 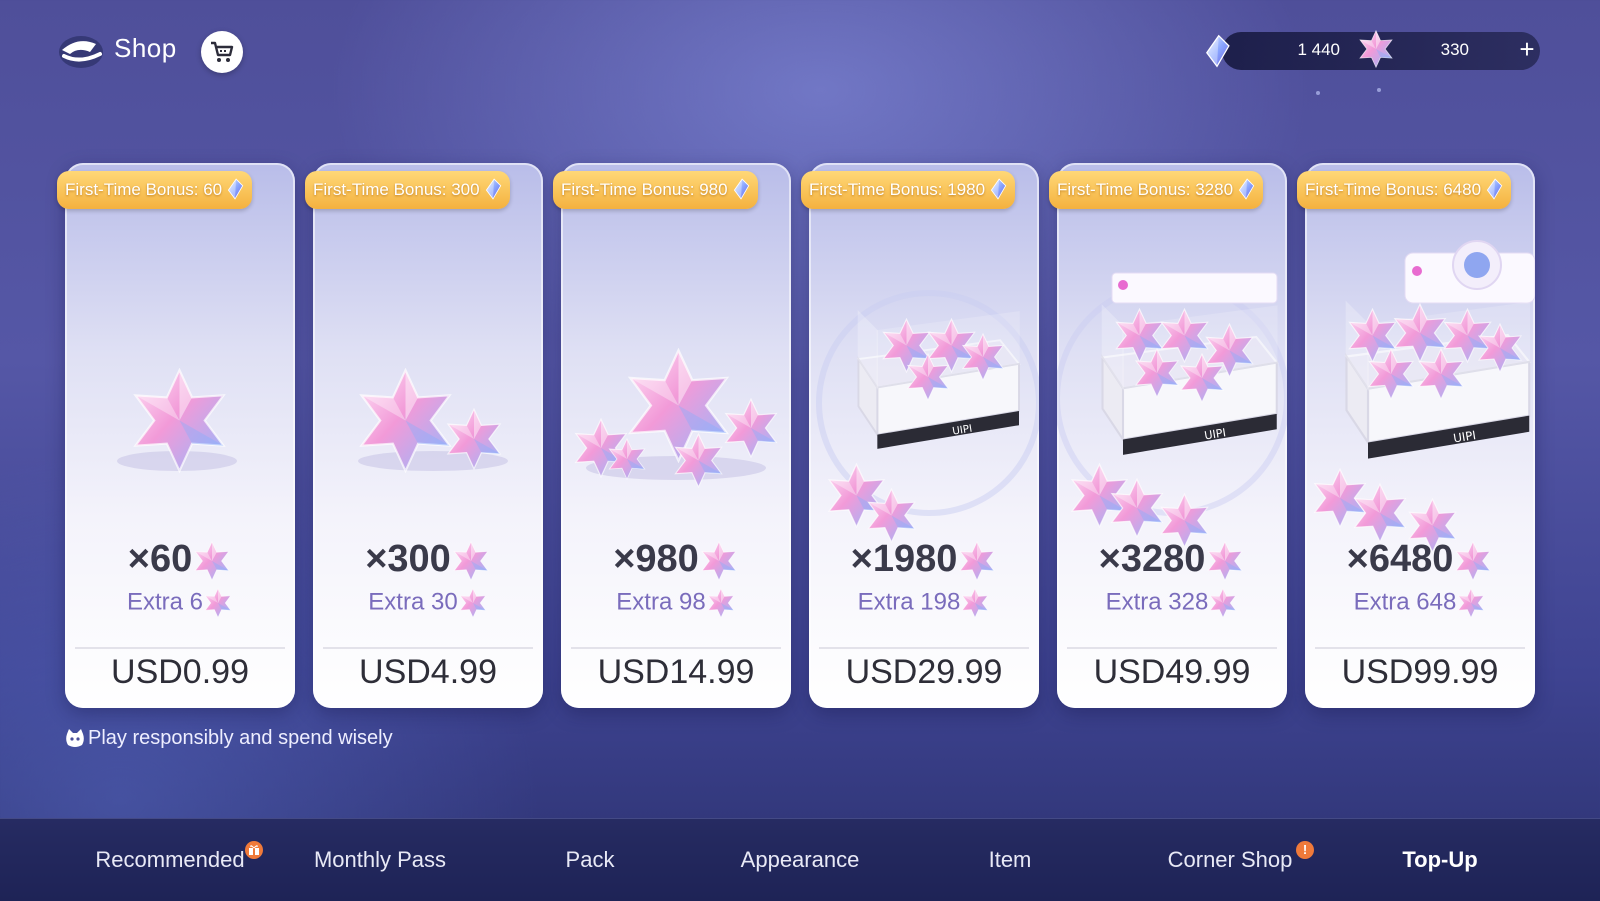 I want to click on tab-label: Corner Shop, so click(x=1230, y=859).